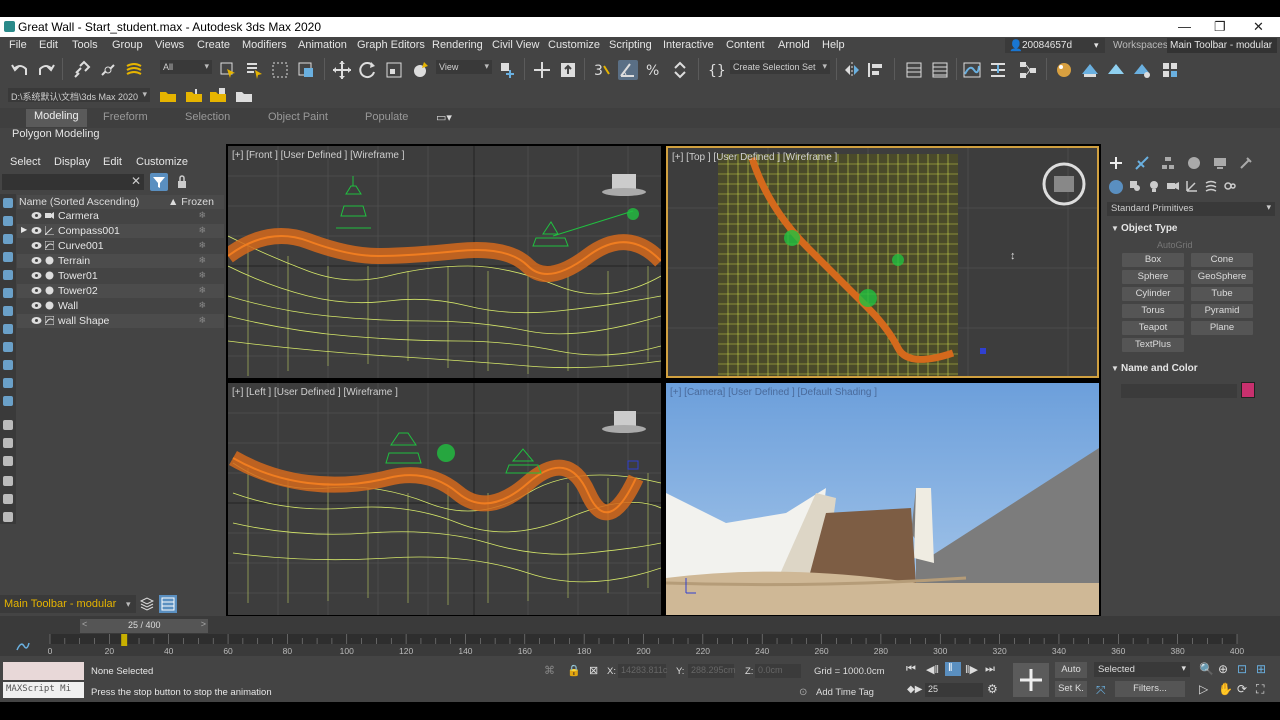 Image resolution: width=1280 pixels, height=720 pixels. I want to click on rectangular-selection-icon, so click(280, 70).